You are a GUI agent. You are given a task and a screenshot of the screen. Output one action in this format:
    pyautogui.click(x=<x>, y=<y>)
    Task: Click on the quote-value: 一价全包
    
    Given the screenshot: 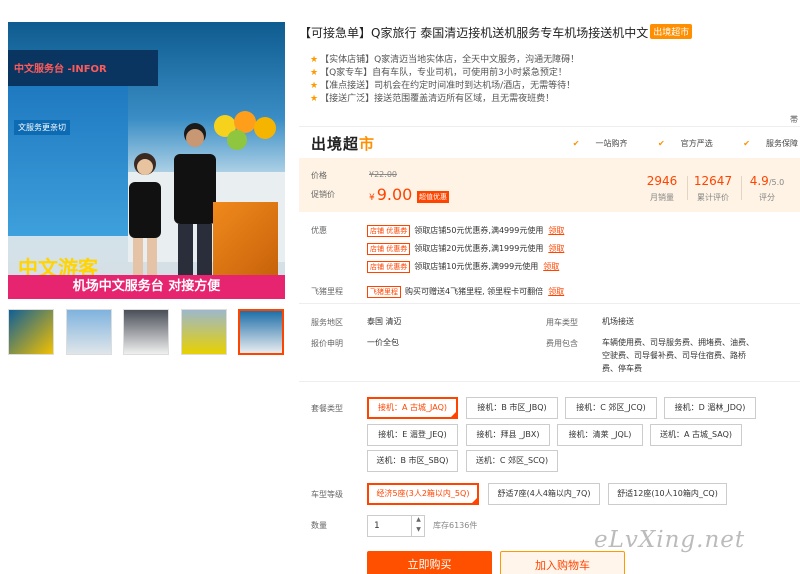 What is the action you would take?
    pyautogui.click(x=383, y=342)
    